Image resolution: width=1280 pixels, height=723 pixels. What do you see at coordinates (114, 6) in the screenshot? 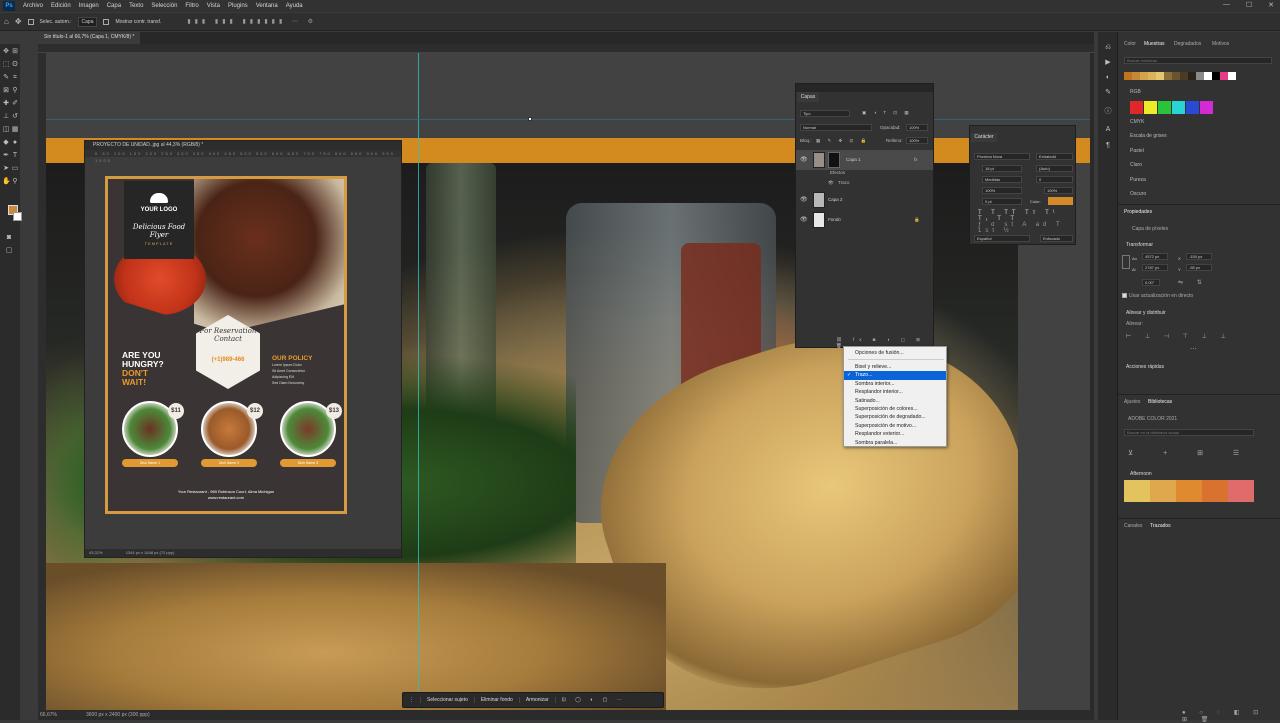
I see `menu-capa: Capa` at bounding box center [114, 6].